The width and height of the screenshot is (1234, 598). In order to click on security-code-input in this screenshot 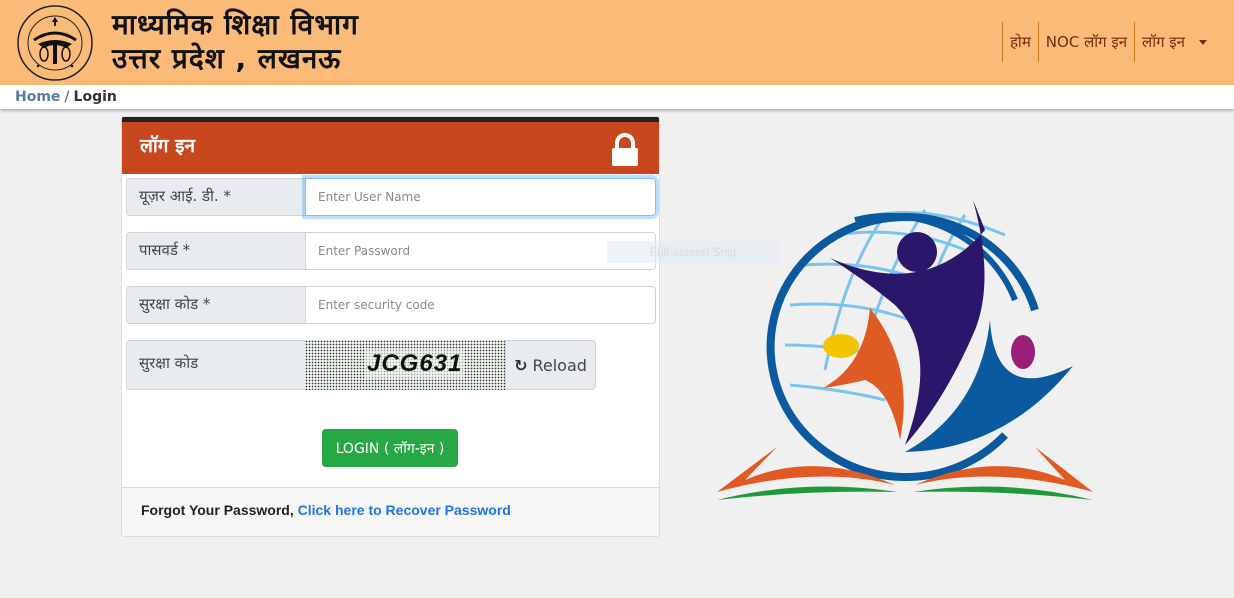, I will do `click(480, 305)`.